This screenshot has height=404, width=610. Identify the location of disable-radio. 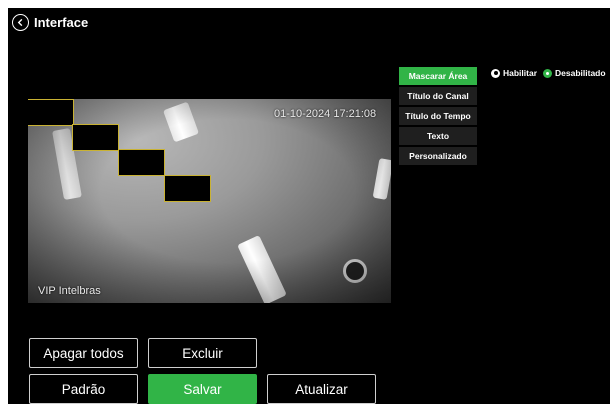
(548, 73).